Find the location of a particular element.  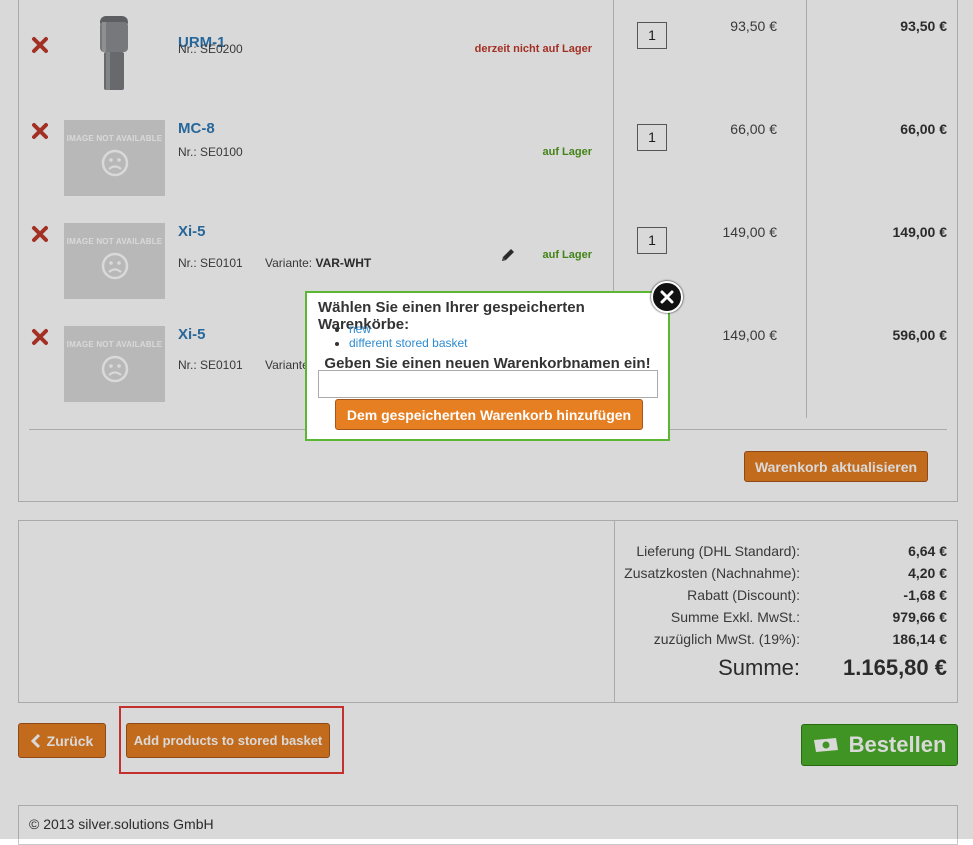

list-item: different stored basket is located at coordinates (408, 343).